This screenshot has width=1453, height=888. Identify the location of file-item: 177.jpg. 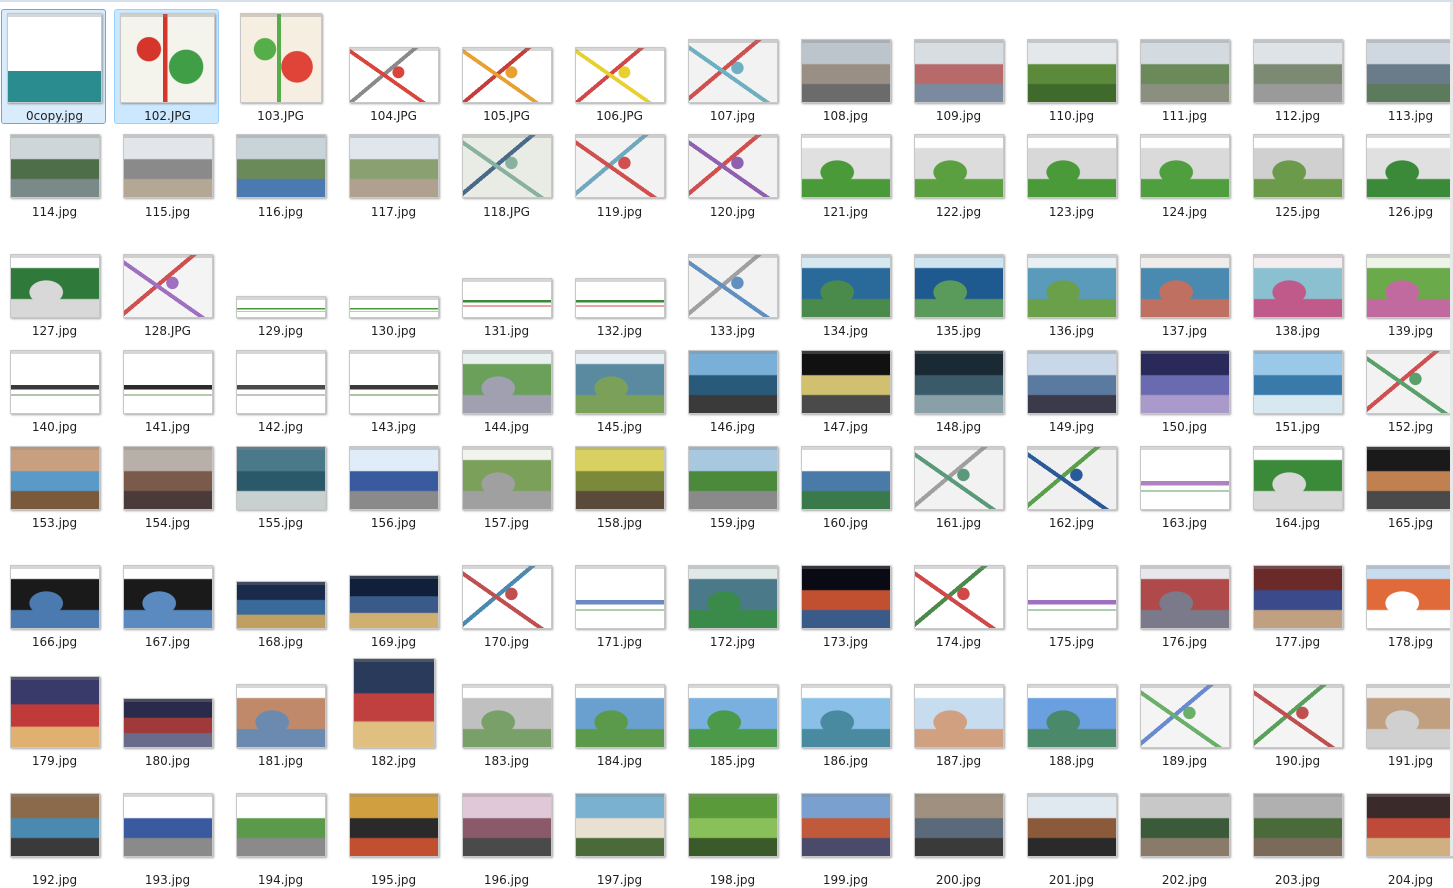
(1296, 594).